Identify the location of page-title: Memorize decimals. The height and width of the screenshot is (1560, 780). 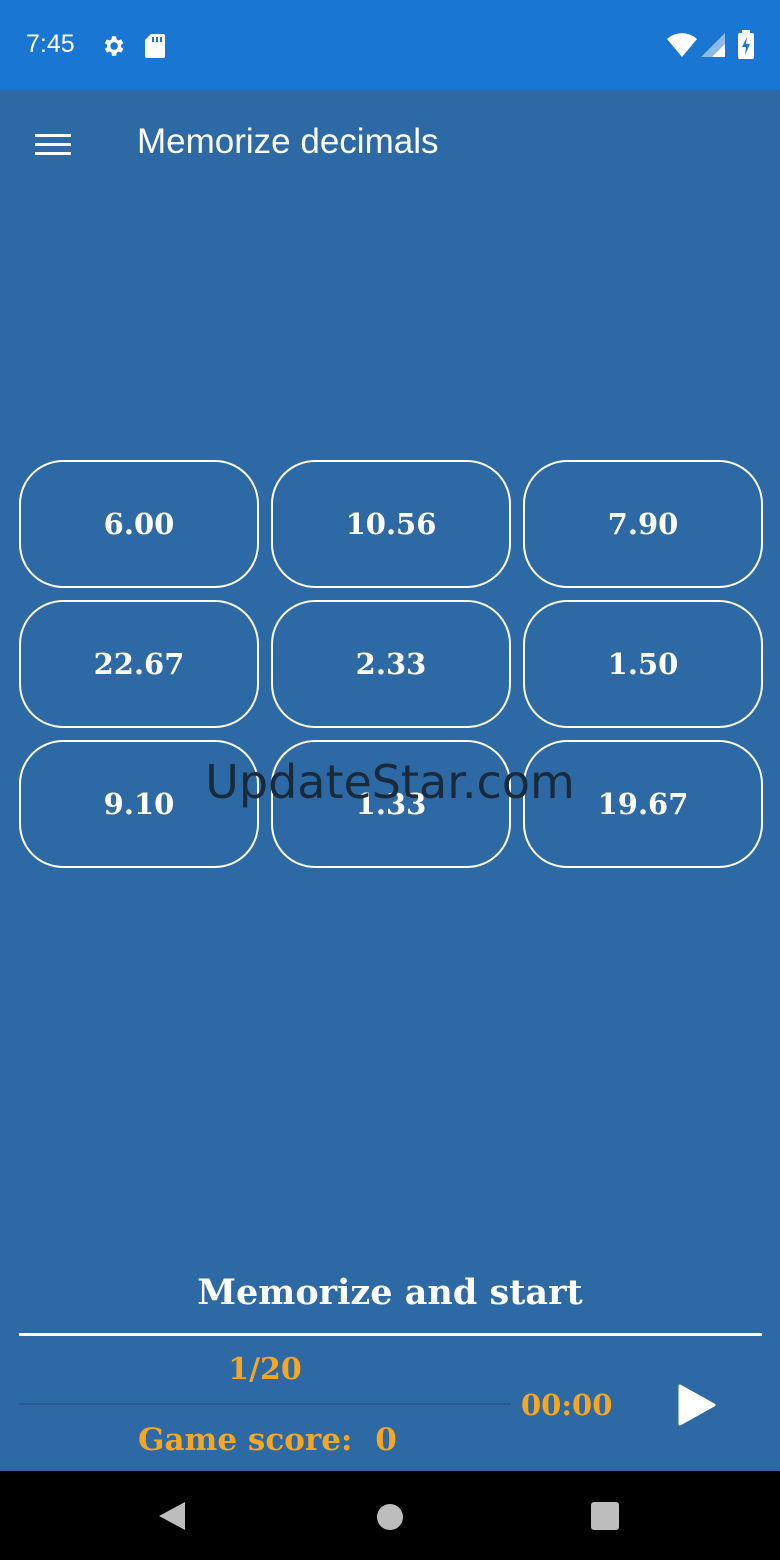
(288, 141).